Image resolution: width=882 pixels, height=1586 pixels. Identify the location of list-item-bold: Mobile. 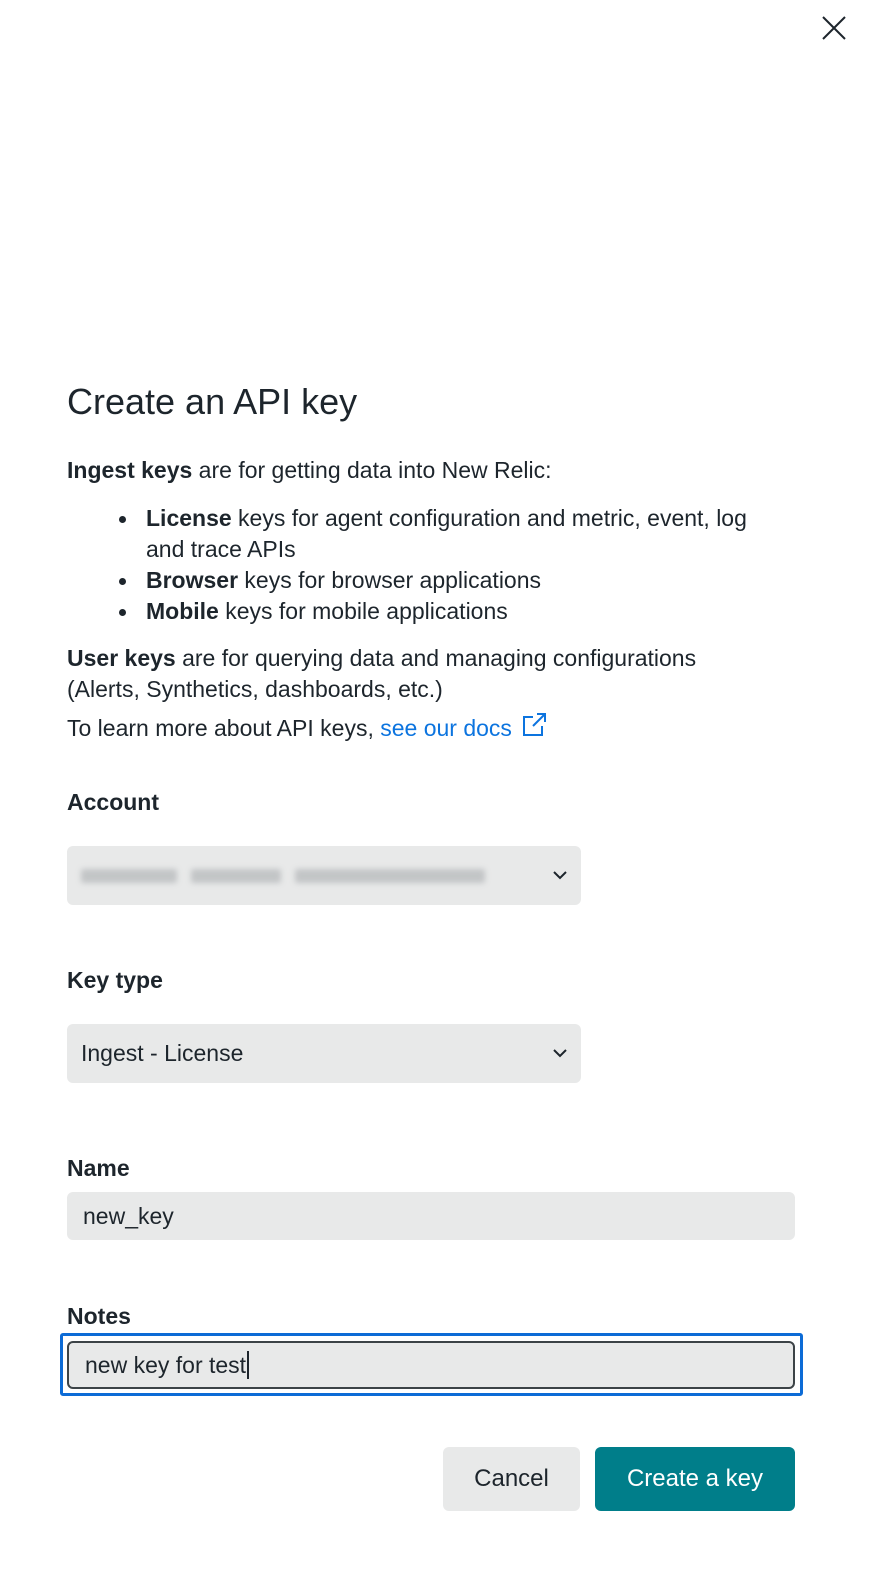
(182, 611).